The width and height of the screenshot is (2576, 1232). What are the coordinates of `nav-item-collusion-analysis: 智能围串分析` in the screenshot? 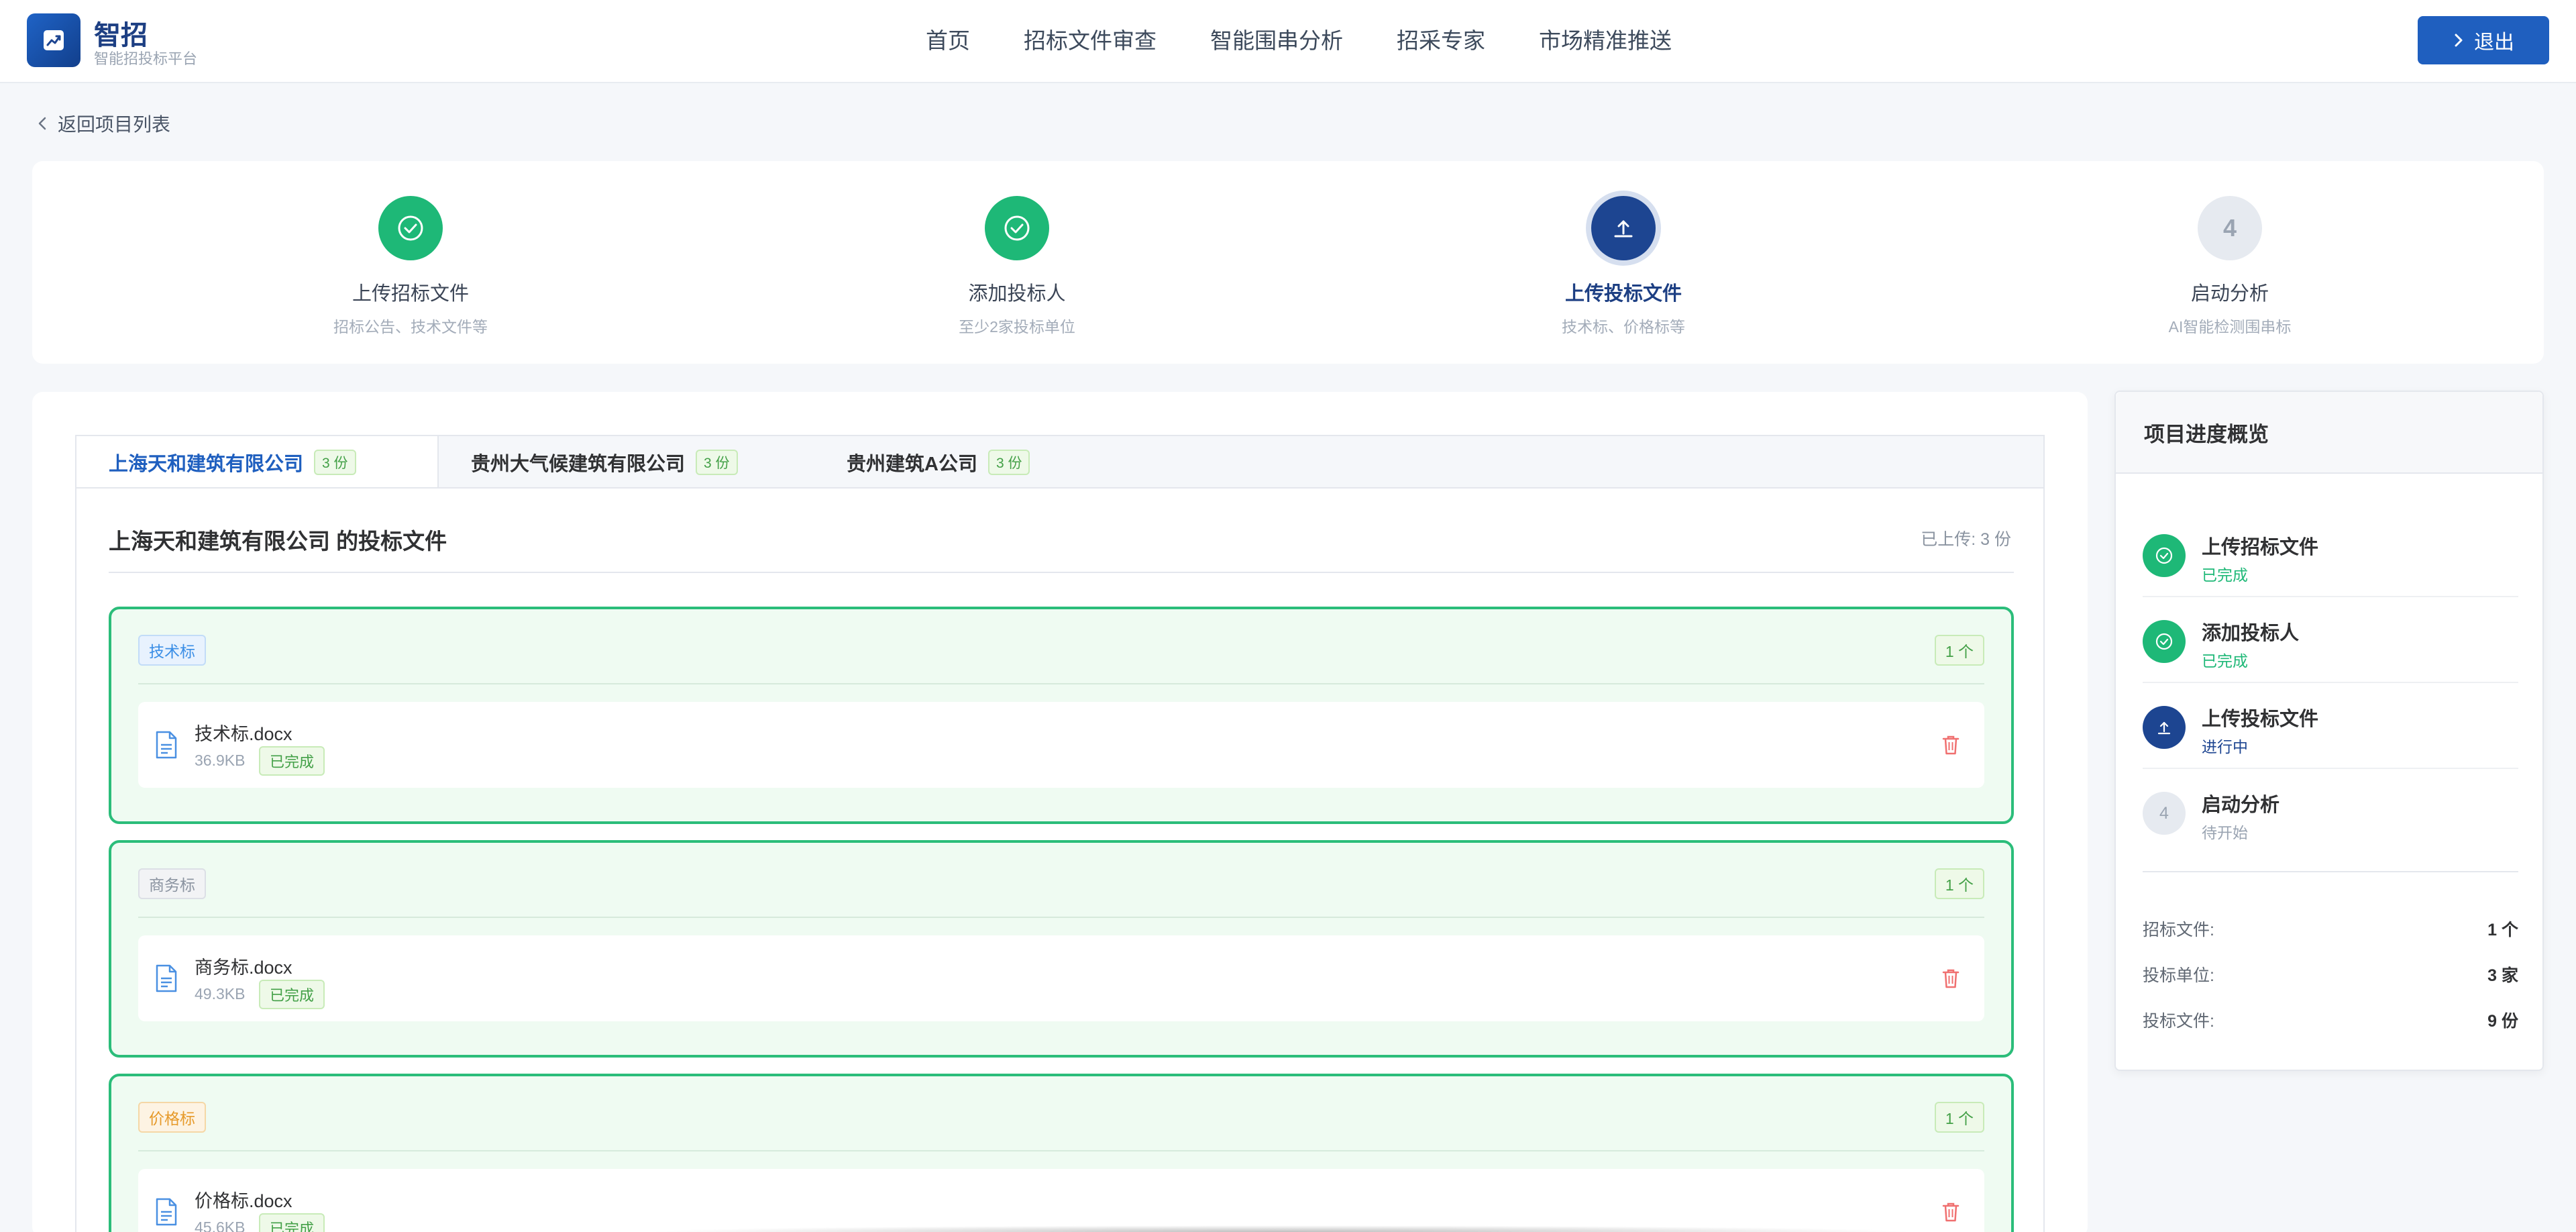 It's located at (1276, 40).